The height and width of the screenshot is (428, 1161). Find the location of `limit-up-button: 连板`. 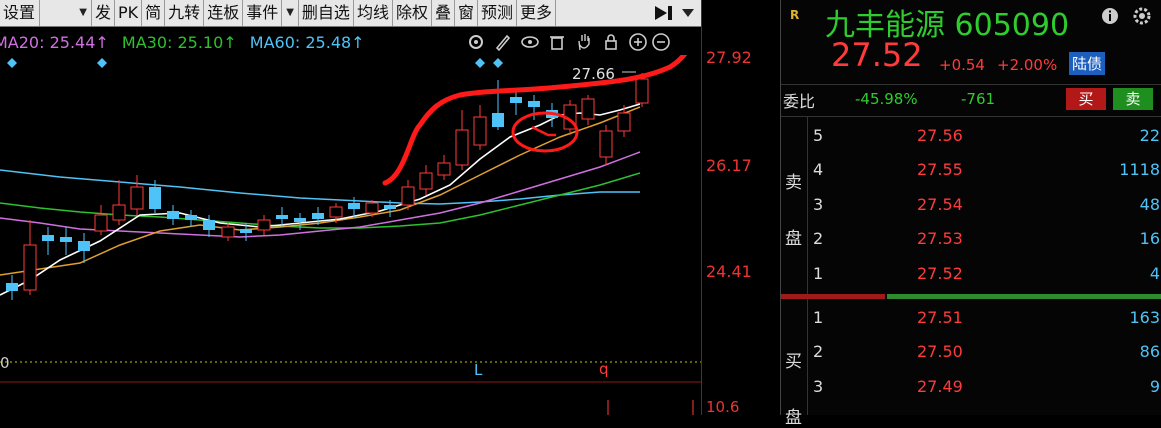

limit-up-button: 连板 is located at coordinates (224, 13).